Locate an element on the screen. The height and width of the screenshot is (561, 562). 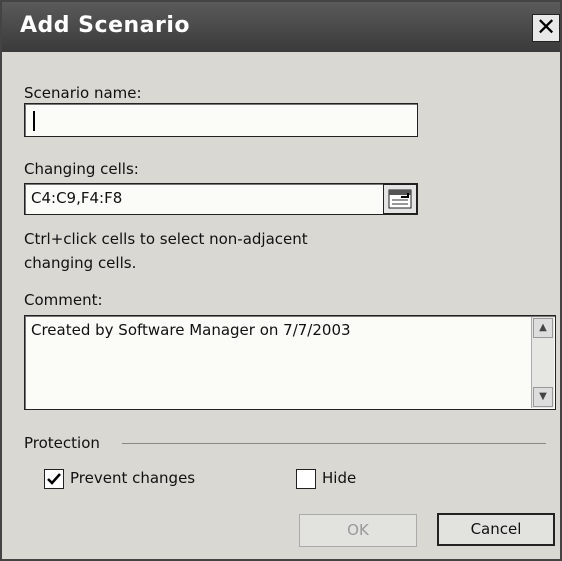
comment-label: Comment: is located at coordinates (63, 300).